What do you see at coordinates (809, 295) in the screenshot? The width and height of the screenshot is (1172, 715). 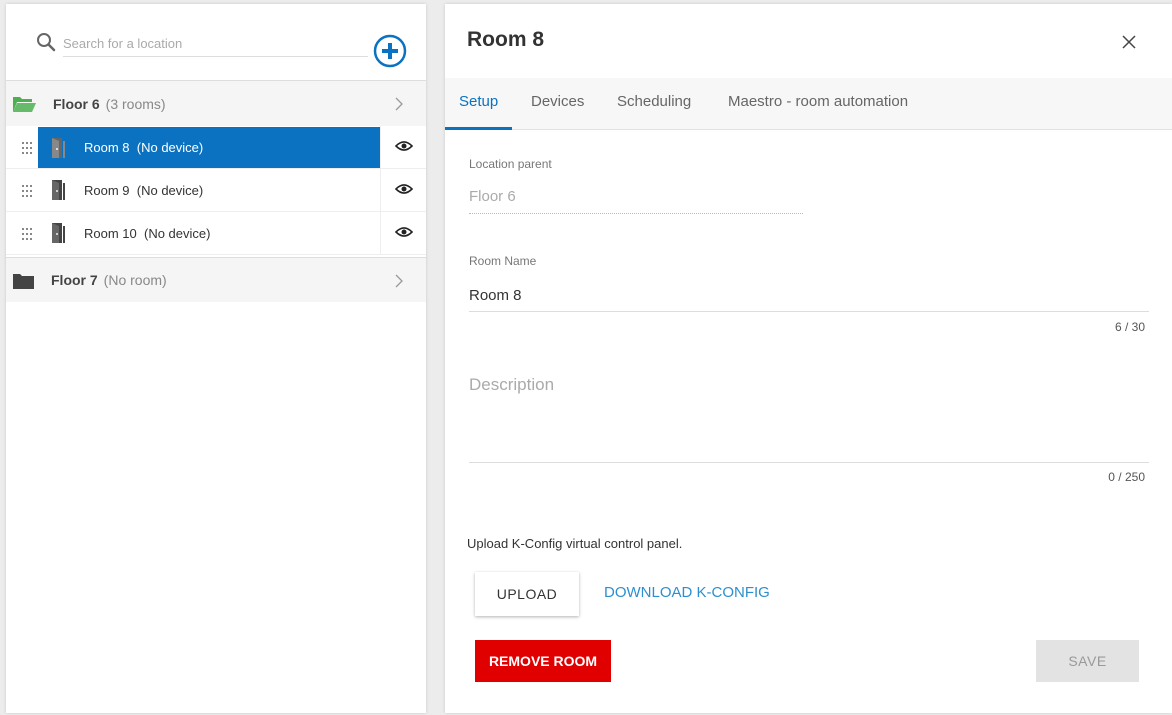 I see `room-name-input` at bounding box center [809, 295].